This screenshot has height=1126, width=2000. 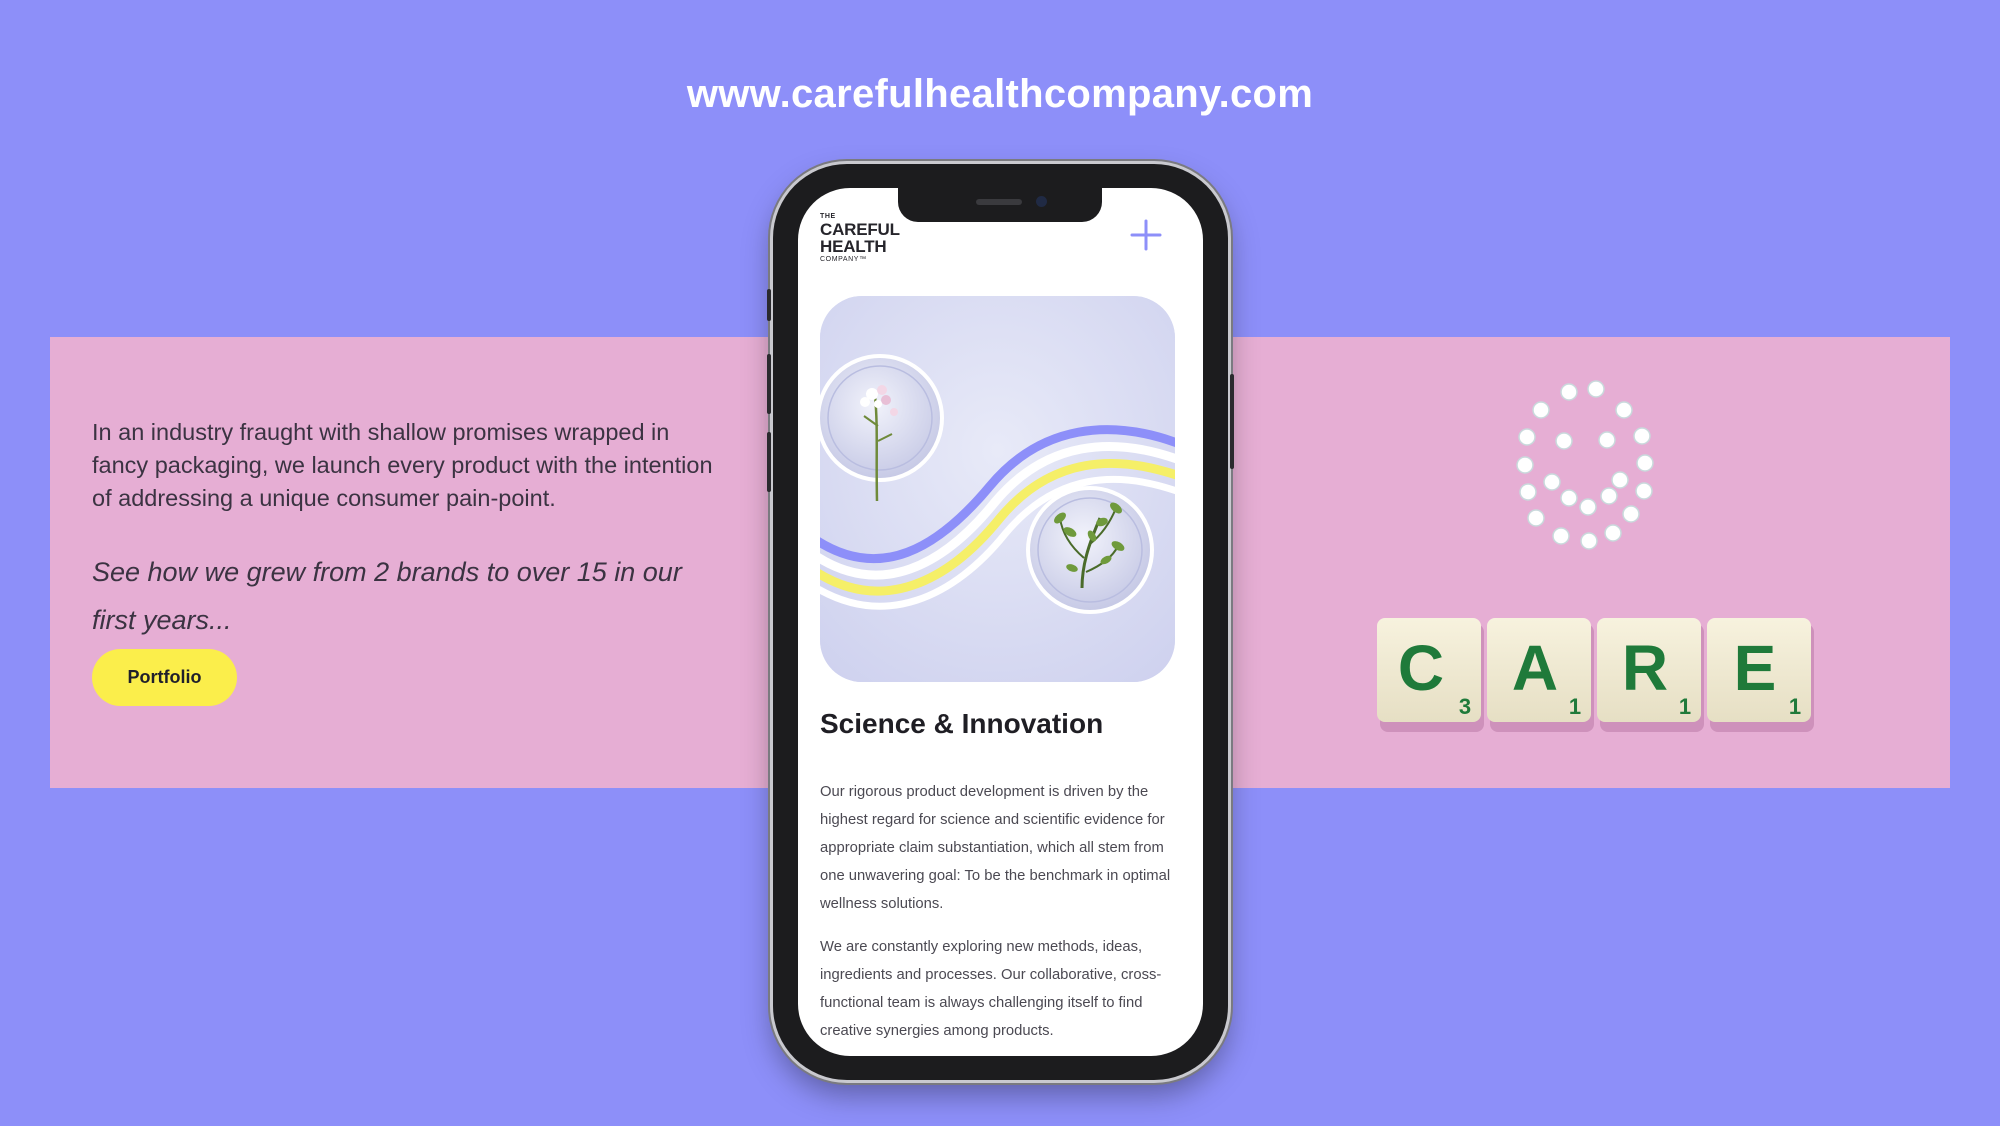 What do you see at coordinates (1421, 668) in the screenshot?
I see `tile-letter: C` at bounding box center [1421, 668].